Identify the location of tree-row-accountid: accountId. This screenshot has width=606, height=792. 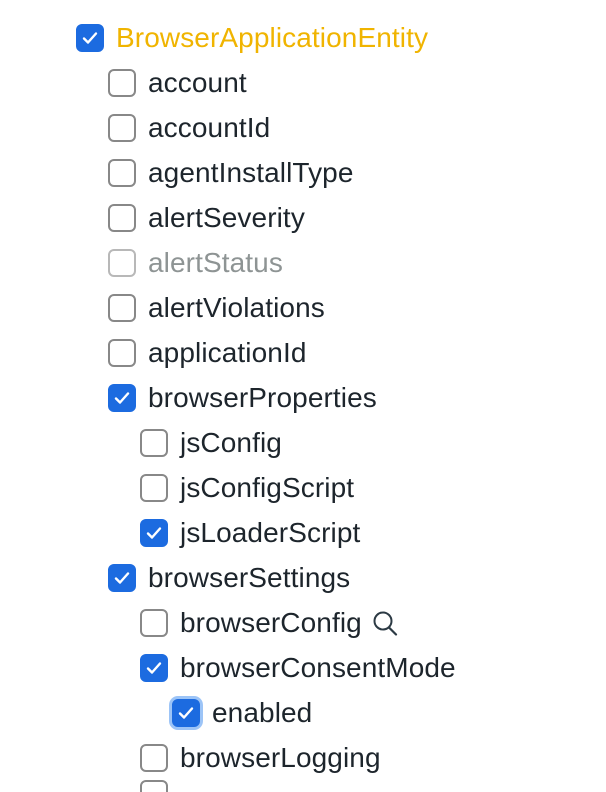
(189, 128).